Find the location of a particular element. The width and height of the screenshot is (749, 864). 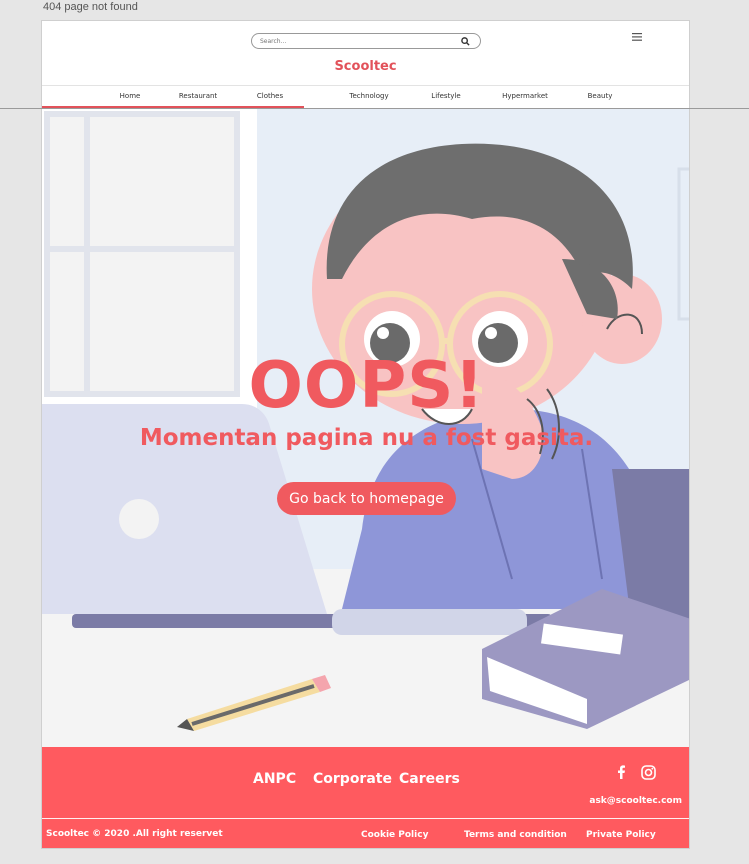

nav-item-restaurant: Restaurant is located at coordinates (198, 96).